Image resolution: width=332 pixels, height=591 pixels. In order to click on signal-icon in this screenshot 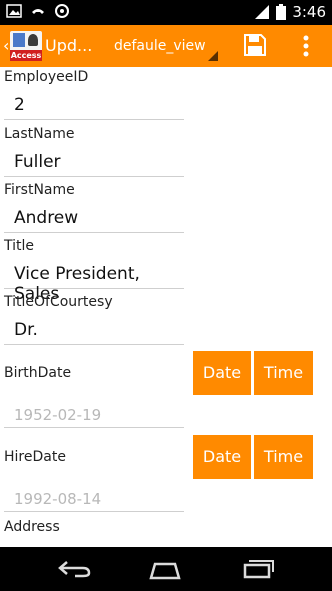, I will do `click(262, 12)`.